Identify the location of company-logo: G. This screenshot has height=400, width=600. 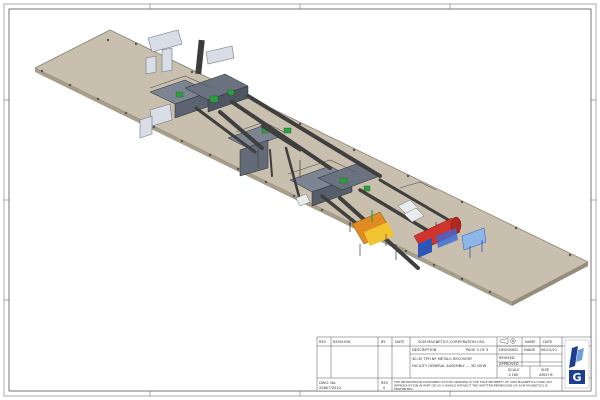
(577, 364).